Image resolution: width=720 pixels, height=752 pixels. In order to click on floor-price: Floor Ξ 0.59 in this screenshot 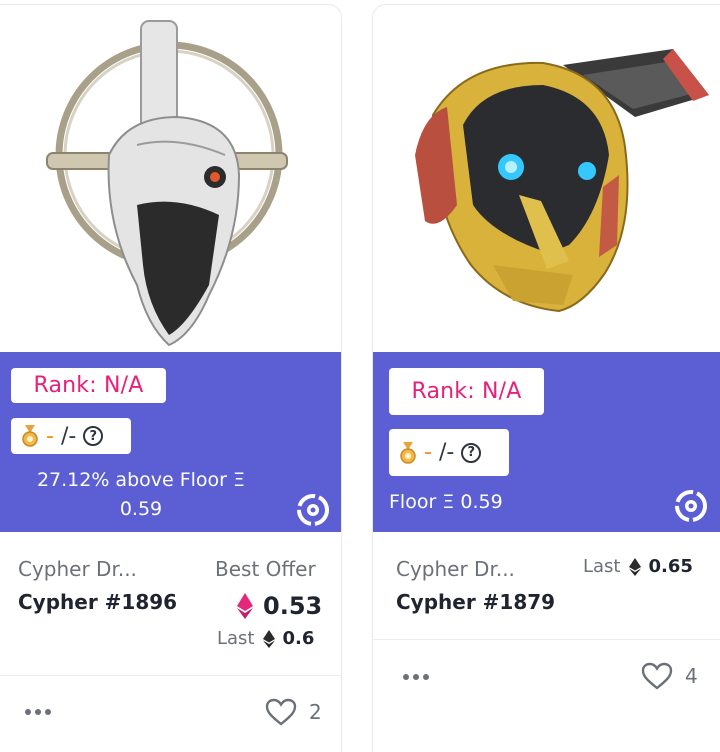, I will do `click(446, 502)`.